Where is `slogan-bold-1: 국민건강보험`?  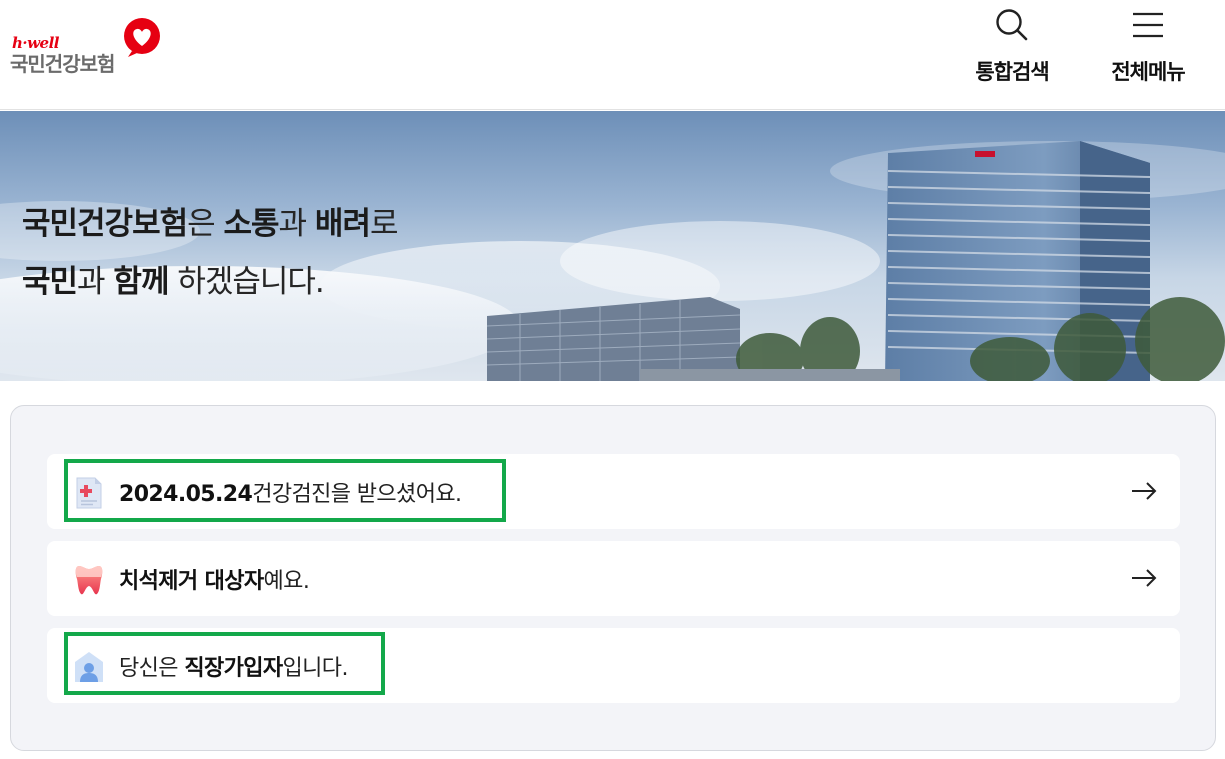
slogan-bold-1: 국민건강보험 is located at coordinates (105, 224).